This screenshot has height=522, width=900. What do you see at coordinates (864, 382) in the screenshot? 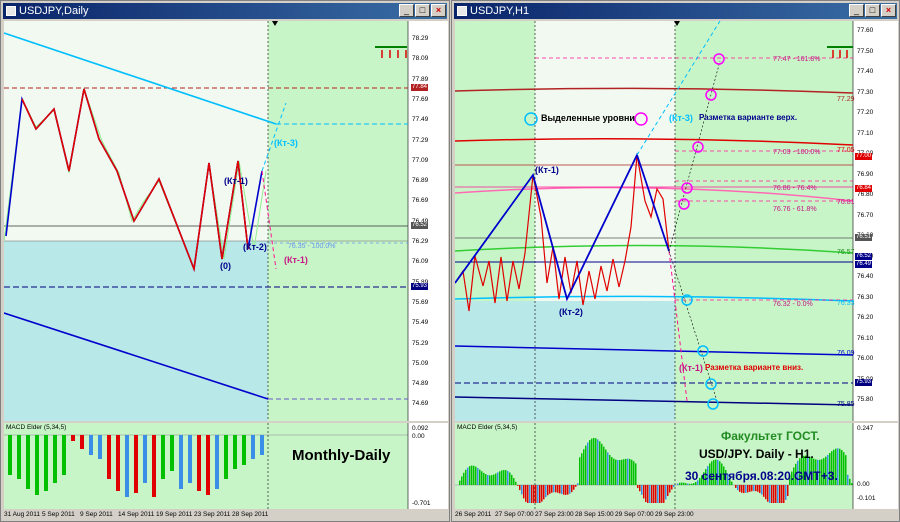
I see `price-tag-navy: 75.93` at bounding box center [864, 382].